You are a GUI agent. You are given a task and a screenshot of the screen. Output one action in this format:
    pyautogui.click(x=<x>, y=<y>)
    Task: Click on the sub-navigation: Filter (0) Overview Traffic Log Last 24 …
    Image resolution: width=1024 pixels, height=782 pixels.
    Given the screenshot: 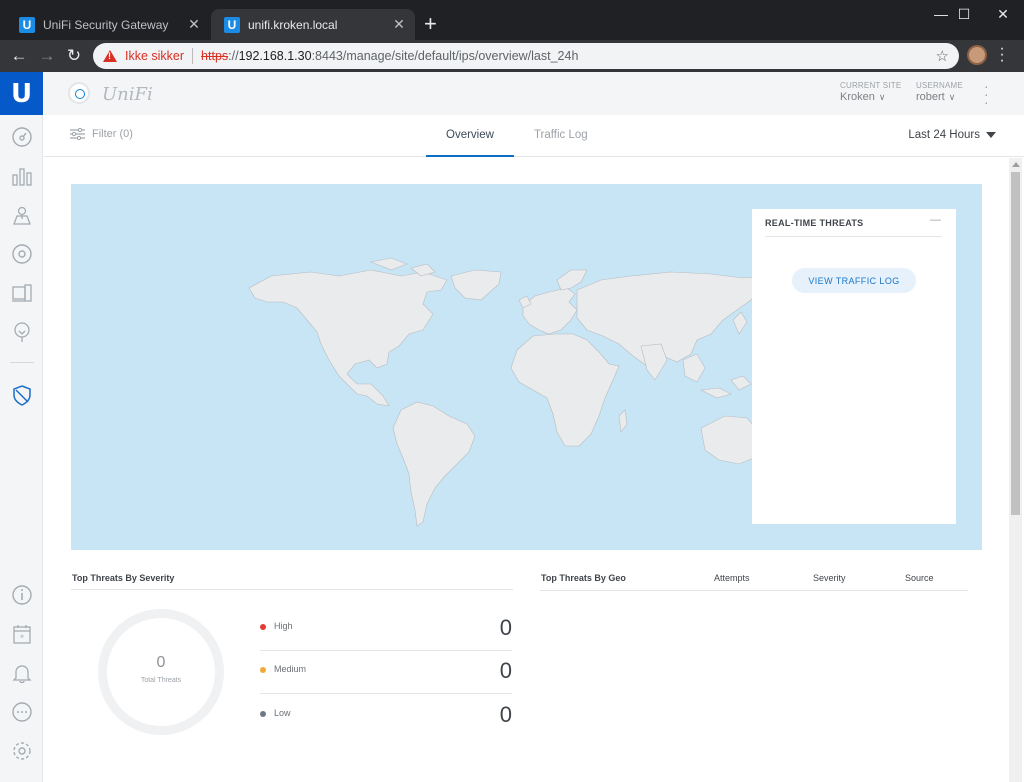 What is the action you would take?
    pyautogui.click(x=534, y=136)
    